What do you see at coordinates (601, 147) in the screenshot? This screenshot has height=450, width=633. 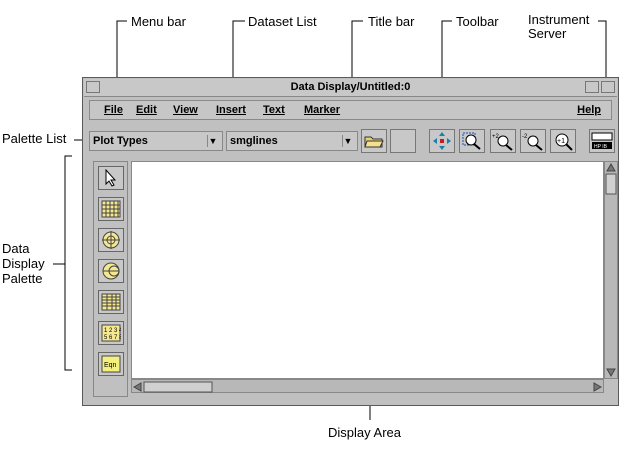 I see `instrument-server-label: HP IB` at bounding box center [601, 147].